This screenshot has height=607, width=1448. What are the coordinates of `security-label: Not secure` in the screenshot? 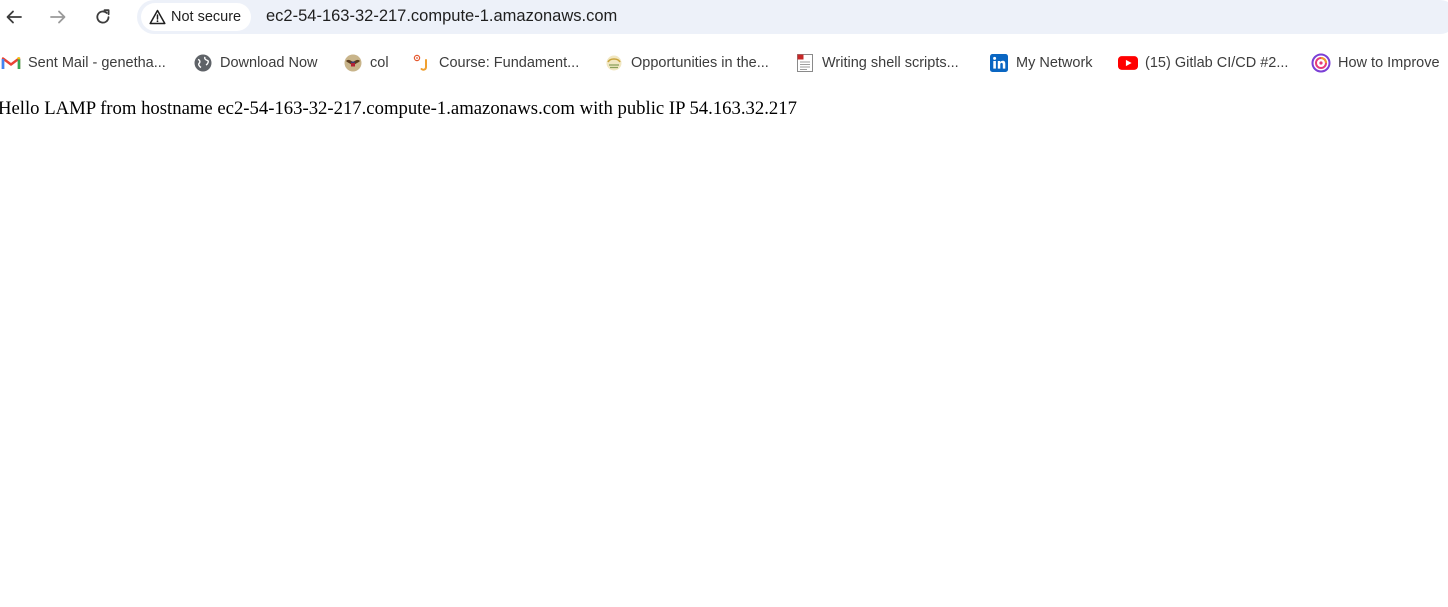 It's located at (206, 17).